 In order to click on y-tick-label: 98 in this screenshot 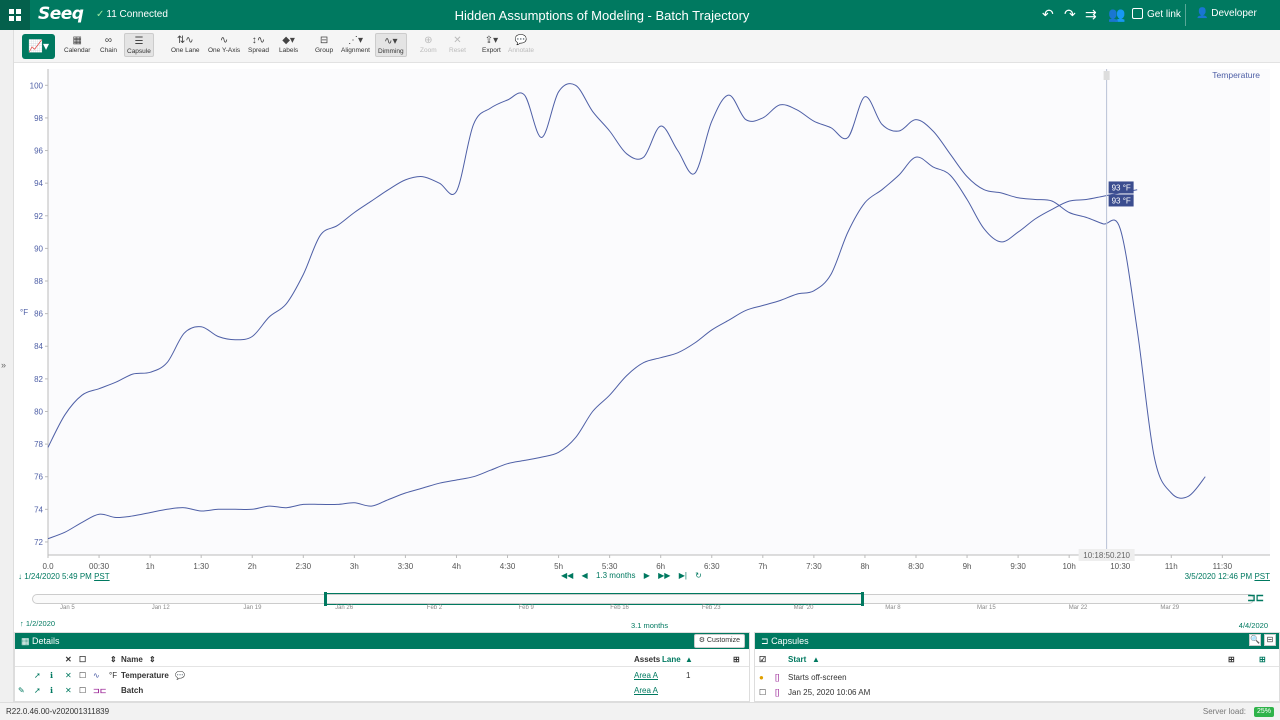, I will do `click(38, 118)`.